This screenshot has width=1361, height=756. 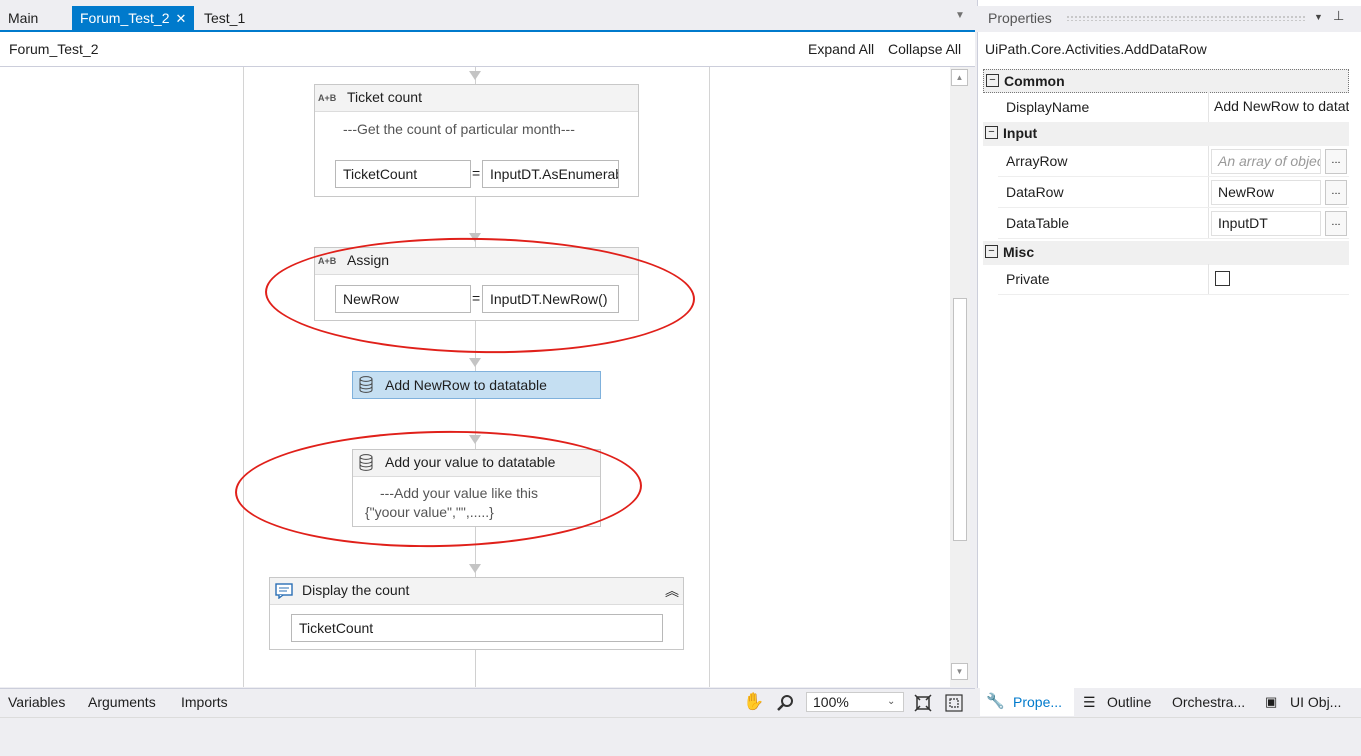 What do you see at coordinates (366, 384) in the screenshot?
I see `datatable-icon` at bounding box center [366, 384].